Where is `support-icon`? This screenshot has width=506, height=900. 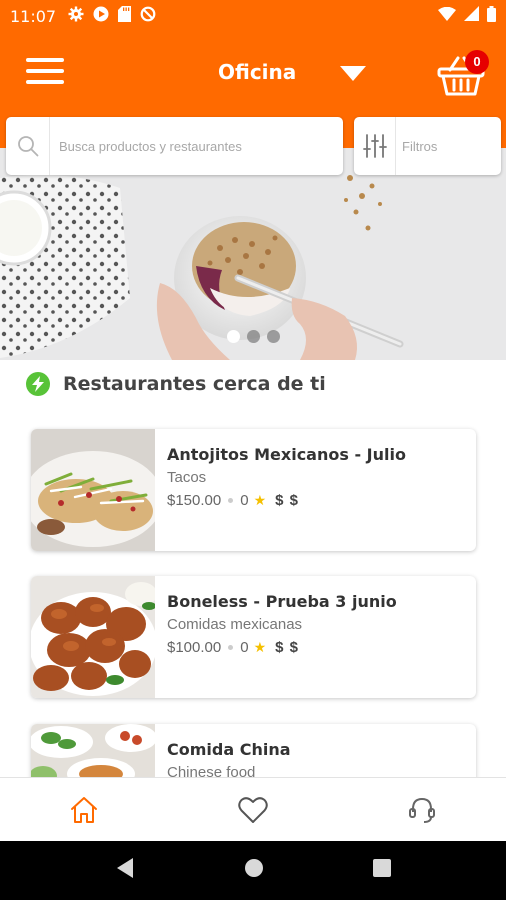 support-icon is located at coordinates (421, 810).